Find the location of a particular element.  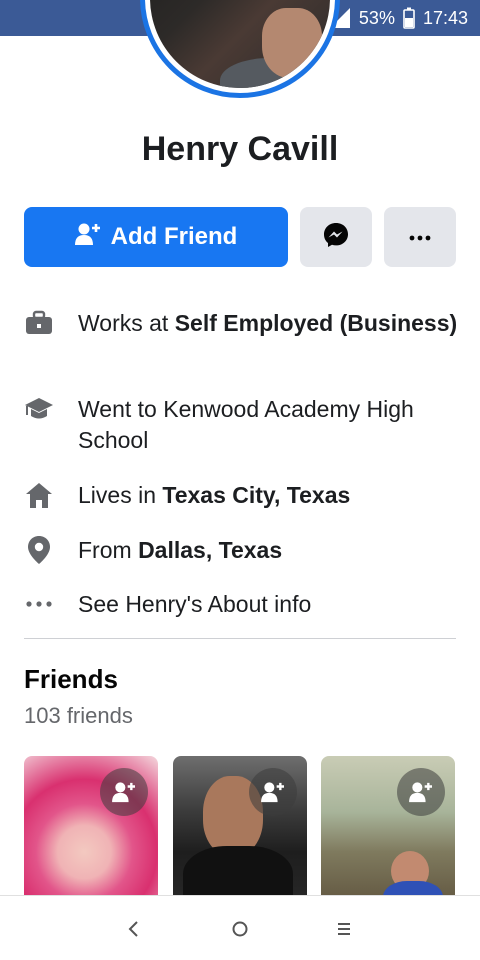

education-text: Went to Kenwood Academy High School is located at coordinates (246, 424).